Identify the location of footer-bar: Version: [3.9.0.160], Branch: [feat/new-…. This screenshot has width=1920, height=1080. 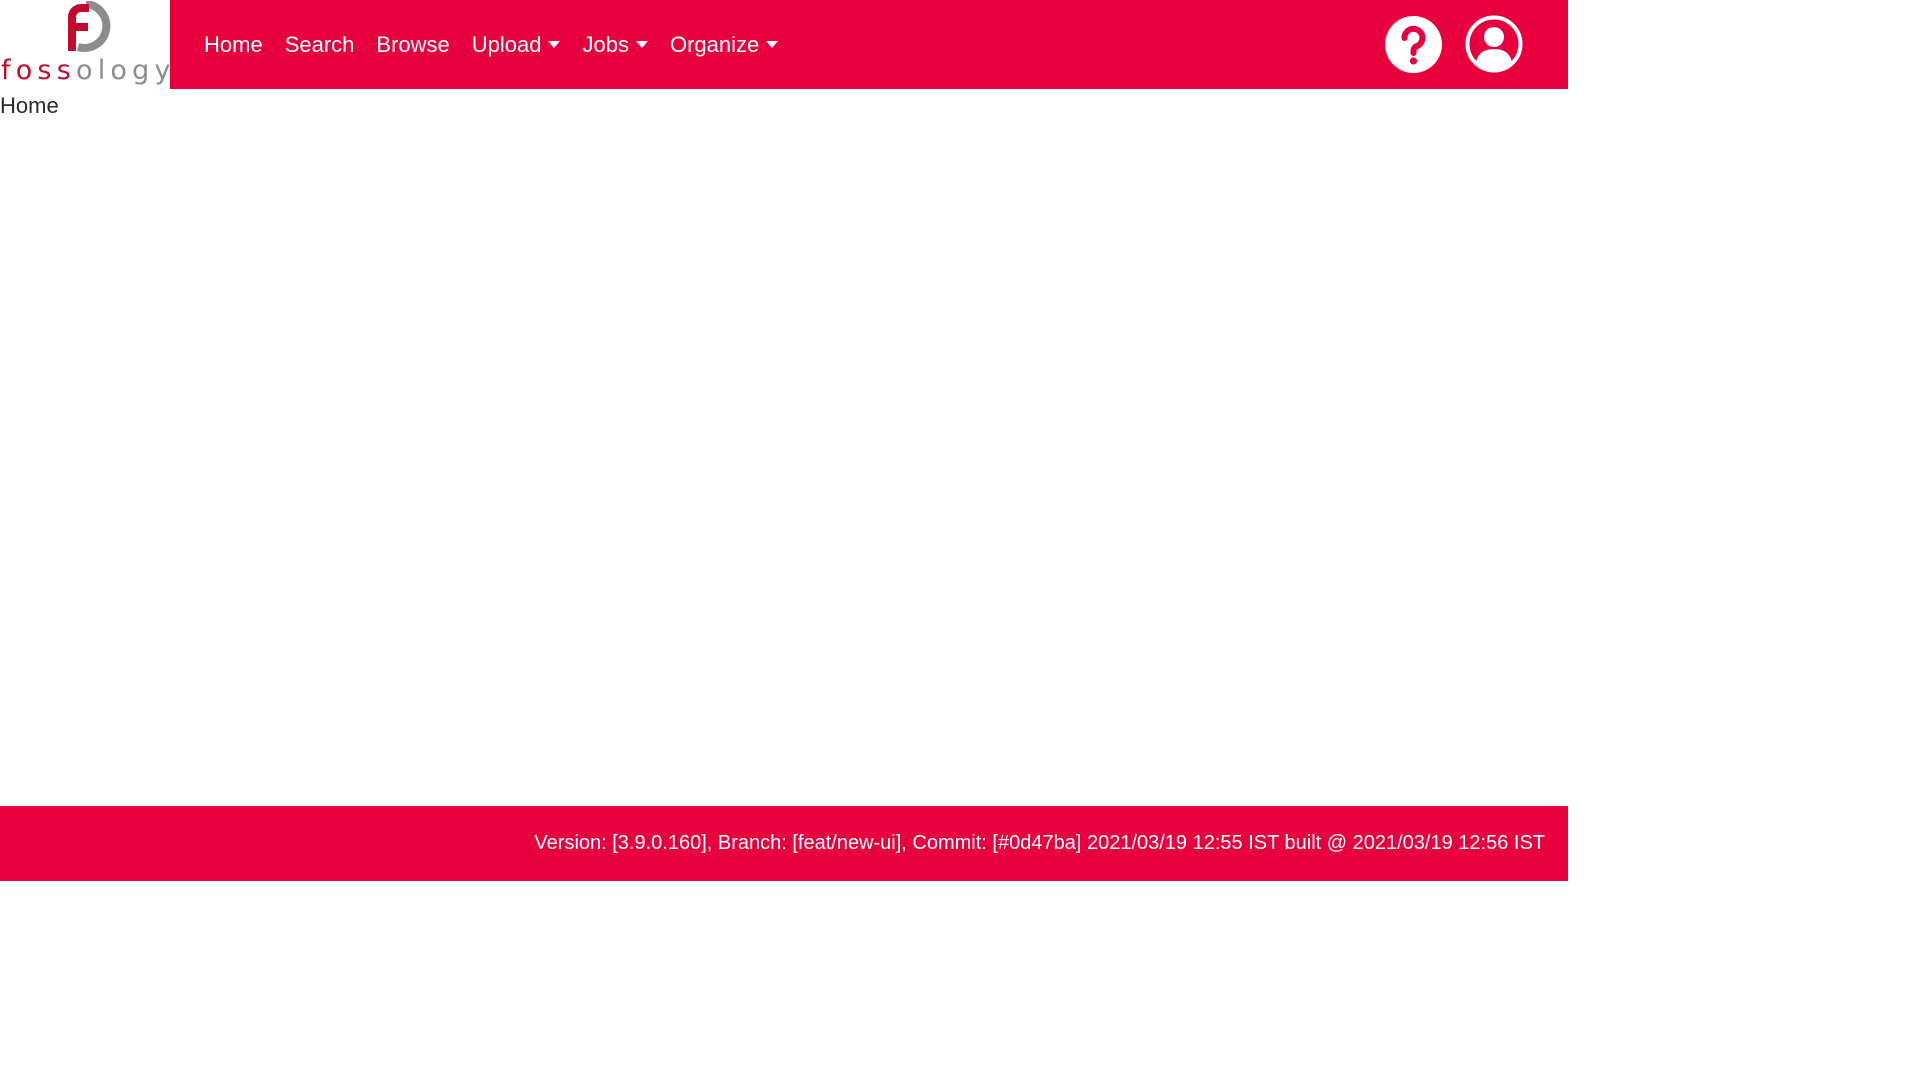
(784, 843).